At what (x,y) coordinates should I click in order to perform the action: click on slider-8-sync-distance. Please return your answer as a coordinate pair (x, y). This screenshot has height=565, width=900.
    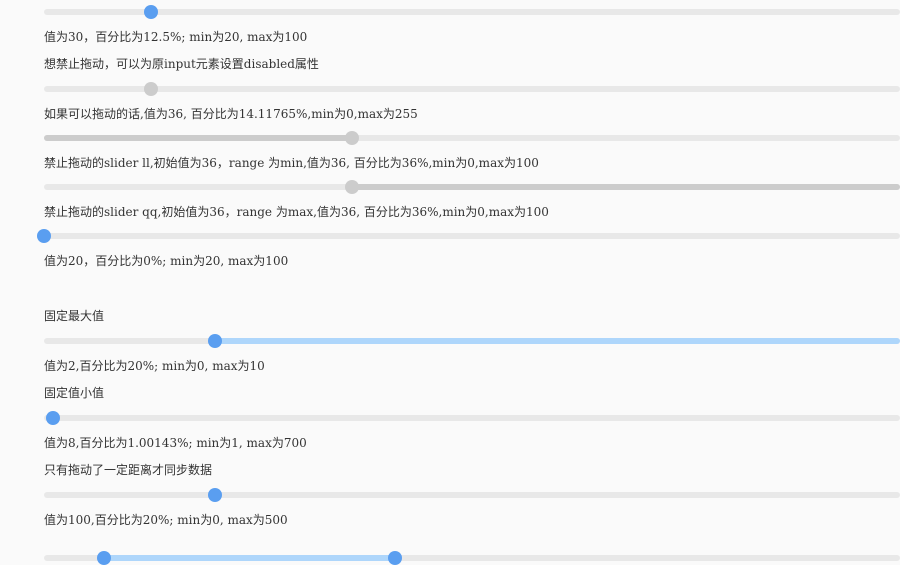
    Looking at the image, I should click on (472, 495).